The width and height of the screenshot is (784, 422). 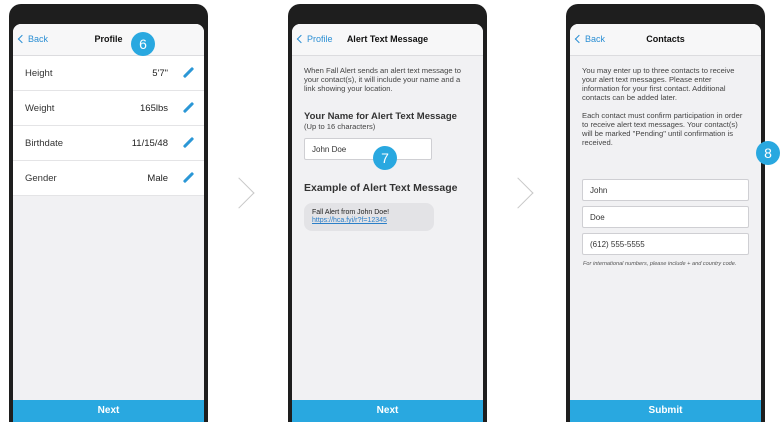 I want to click on nav-bar: Back Profile, so click(x=108, y=40).